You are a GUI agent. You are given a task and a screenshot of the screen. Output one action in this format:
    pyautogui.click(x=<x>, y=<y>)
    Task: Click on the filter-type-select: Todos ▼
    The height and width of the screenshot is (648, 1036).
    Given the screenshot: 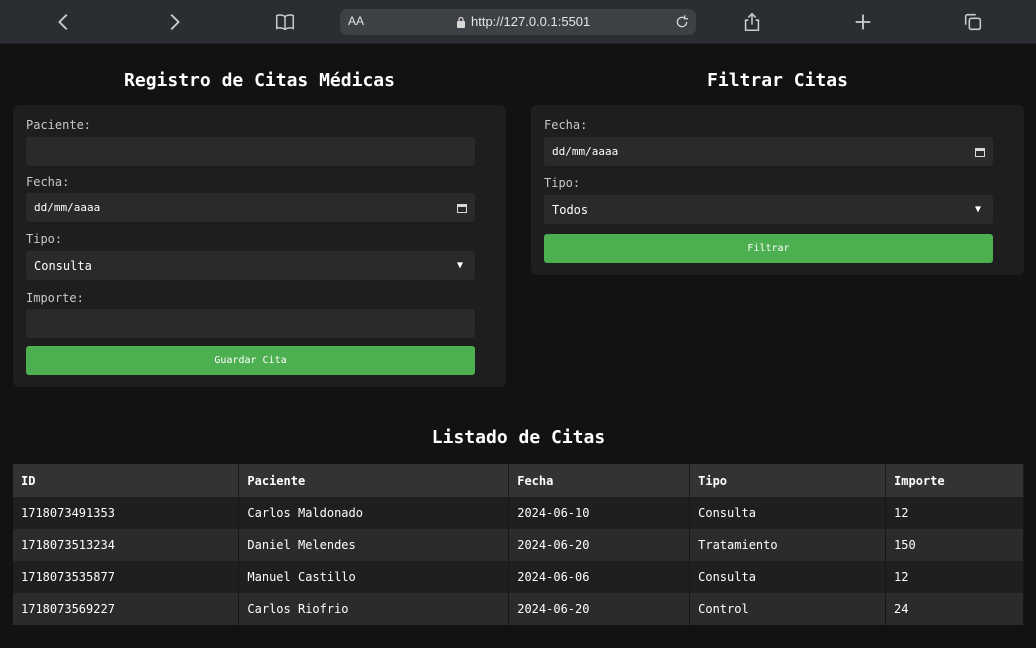 What is the action you would take?
    pyautogui.click(x=768, y=209)
    